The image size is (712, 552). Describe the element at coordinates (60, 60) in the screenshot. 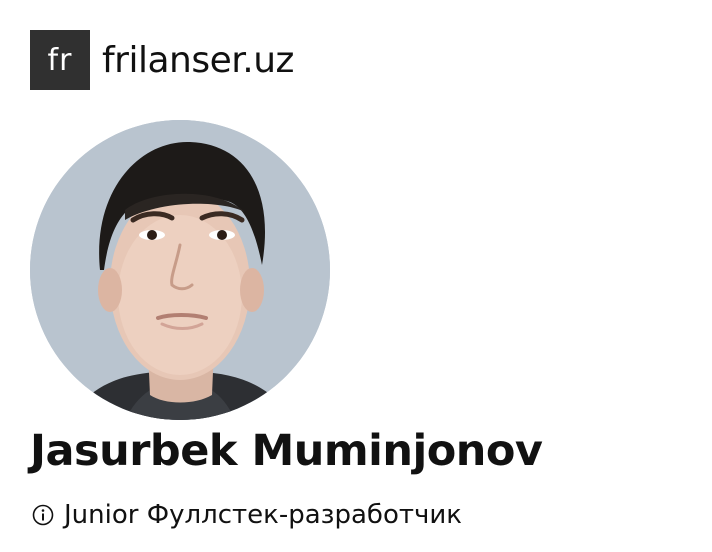

I see `brand-logo: fr` at that location.